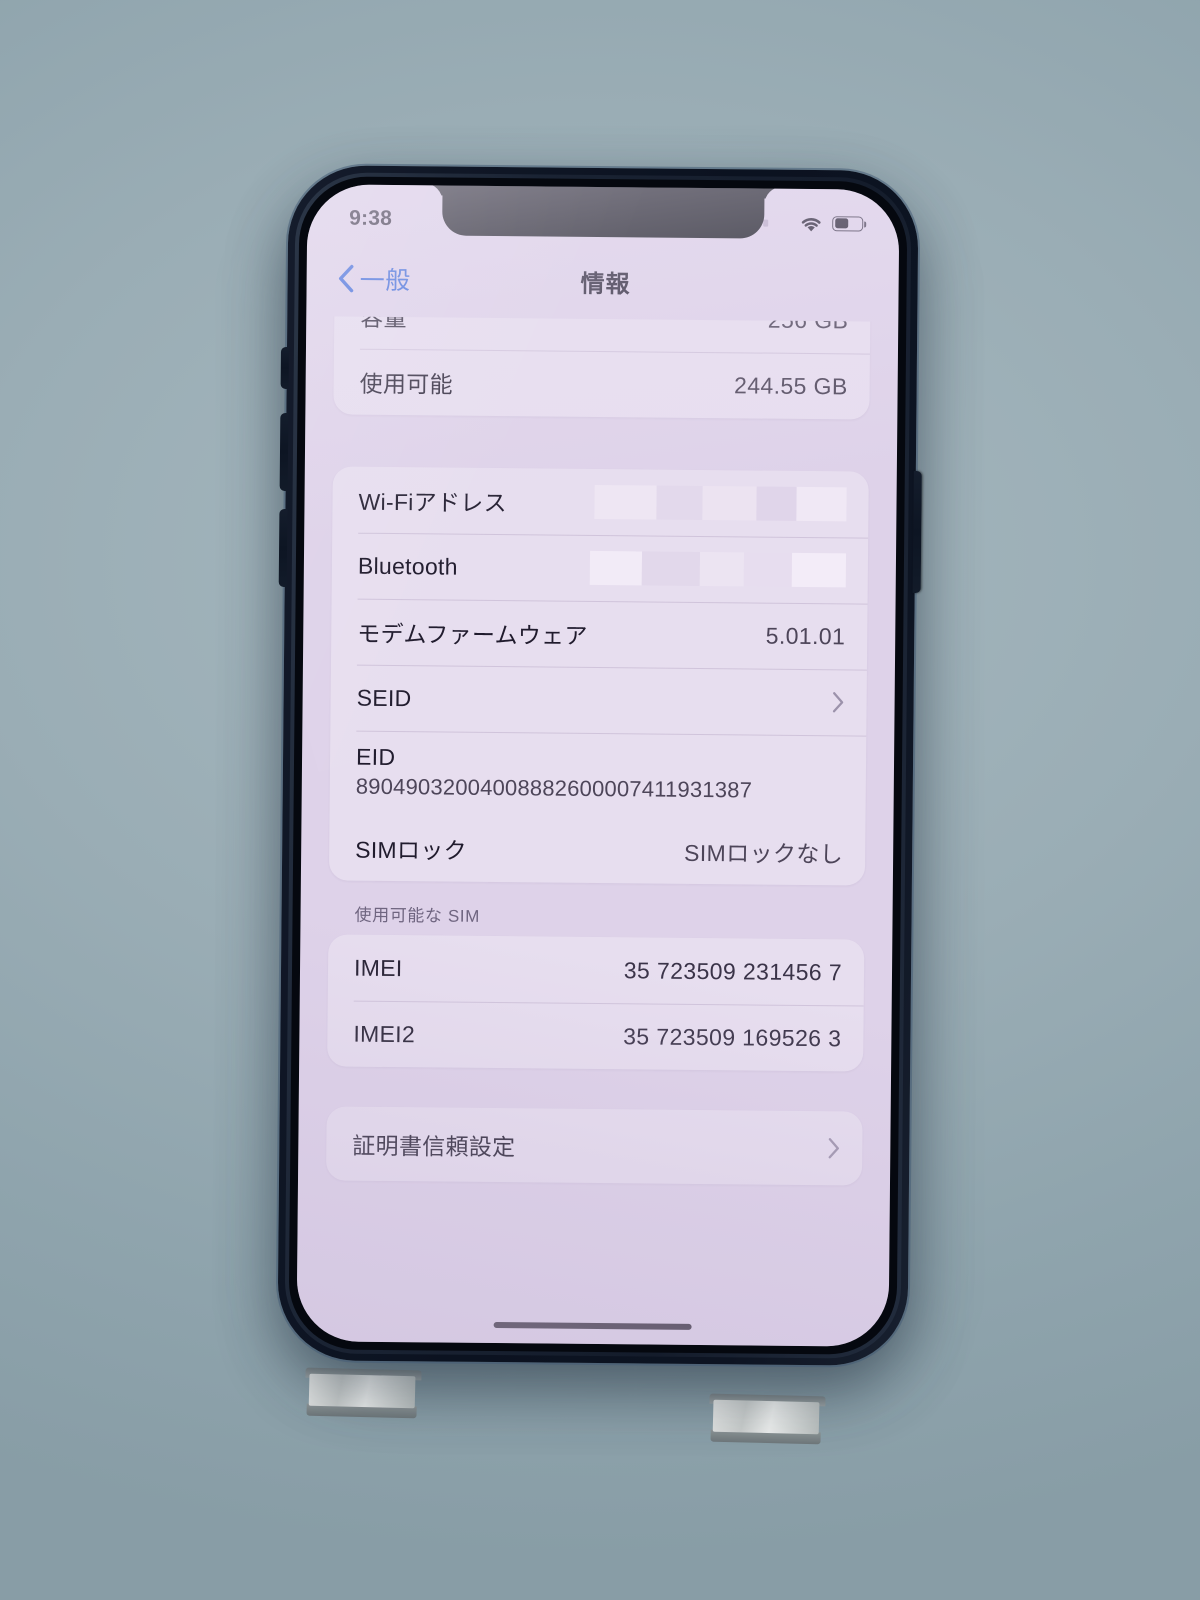 Image resolution: width=1200 pixels, height=1600 pixels. Describe the element at coordinates (595, 1035) in the screenshot. I see `row-imei2: IMEI2 35 723509 169526 3` at that location.